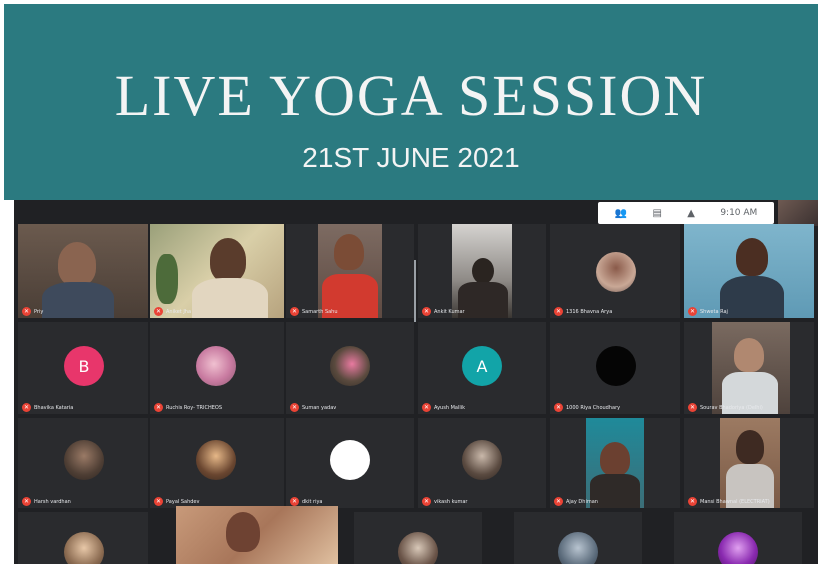 The width and height of the screenshot is (822, 564). I want to click on chat-icon: ▤, so click(656, 213).